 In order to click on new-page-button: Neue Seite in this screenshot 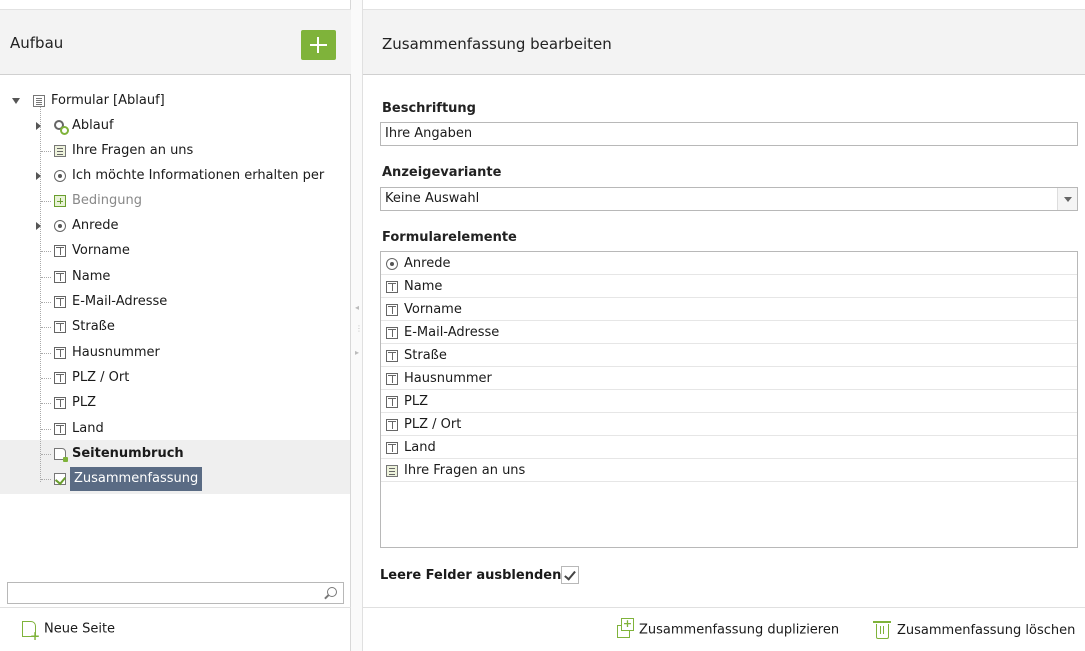, I will do `click(69, 631)`.